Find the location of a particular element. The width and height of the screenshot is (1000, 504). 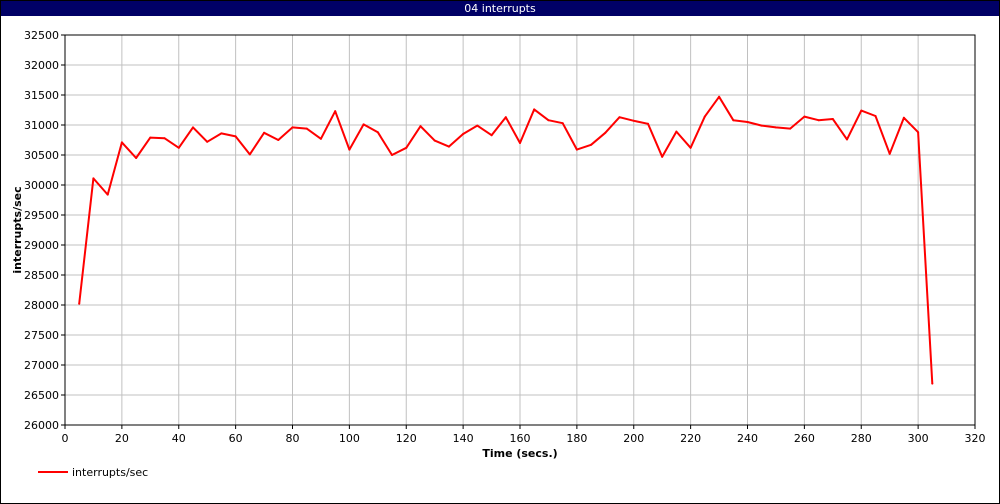

legend: interrupts/sec is located at coordinates (93, 472).